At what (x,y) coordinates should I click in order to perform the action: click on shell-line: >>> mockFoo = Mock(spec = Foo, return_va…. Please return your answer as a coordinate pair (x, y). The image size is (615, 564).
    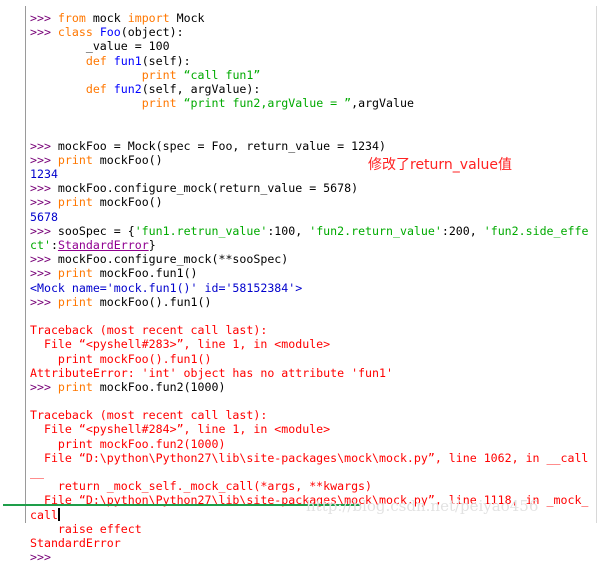
    Looking at the image, I should click on (313, 146).